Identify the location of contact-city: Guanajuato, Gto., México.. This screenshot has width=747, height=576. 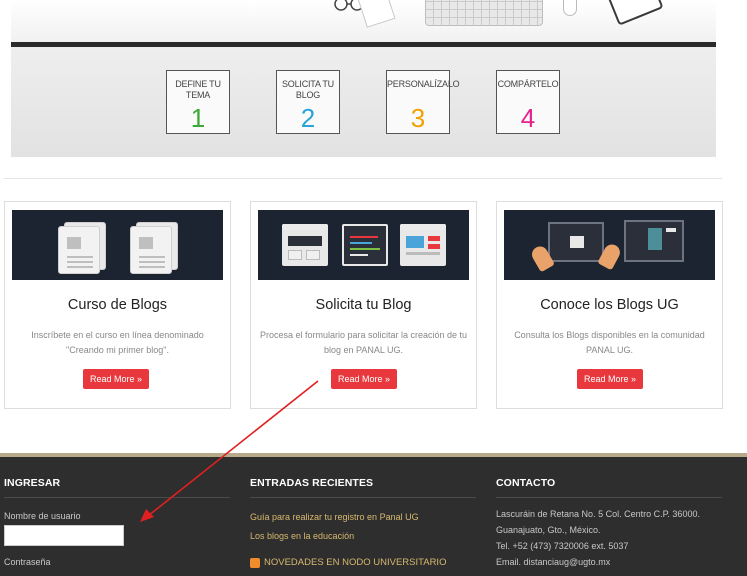
(548, 530).